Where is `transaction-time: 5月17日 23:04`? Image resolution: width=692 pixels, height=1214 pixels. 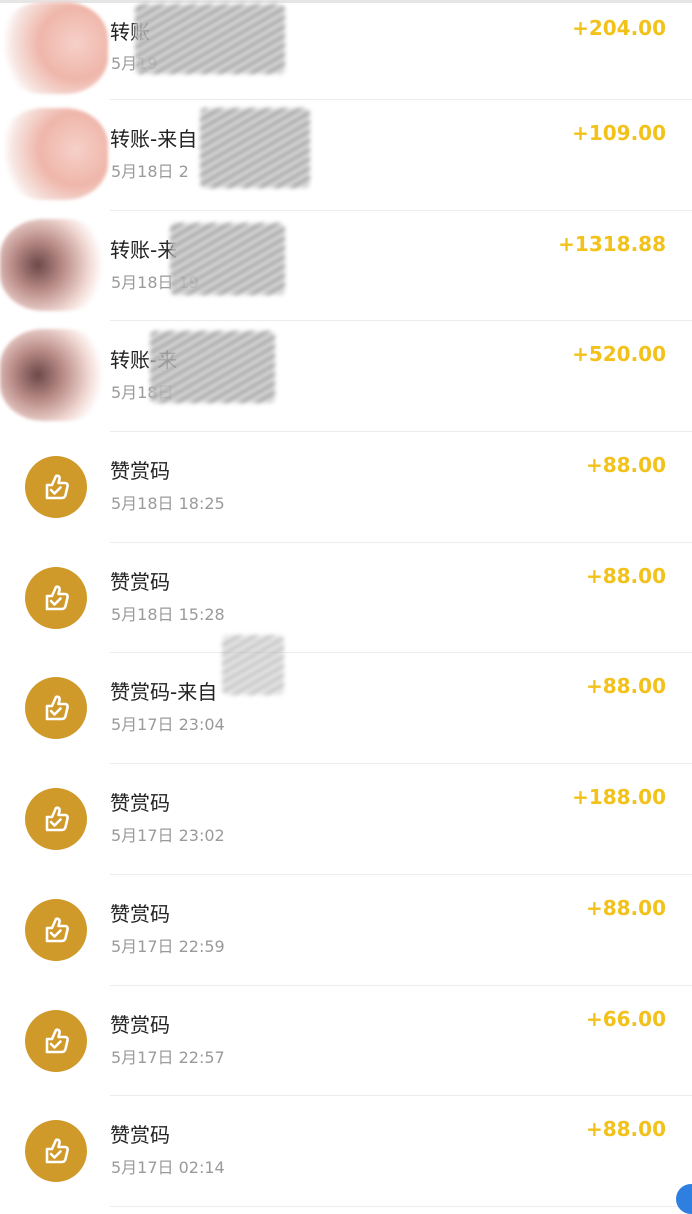
transaction-time: 5月17日 23:04 is located at coordinates (168, 725).